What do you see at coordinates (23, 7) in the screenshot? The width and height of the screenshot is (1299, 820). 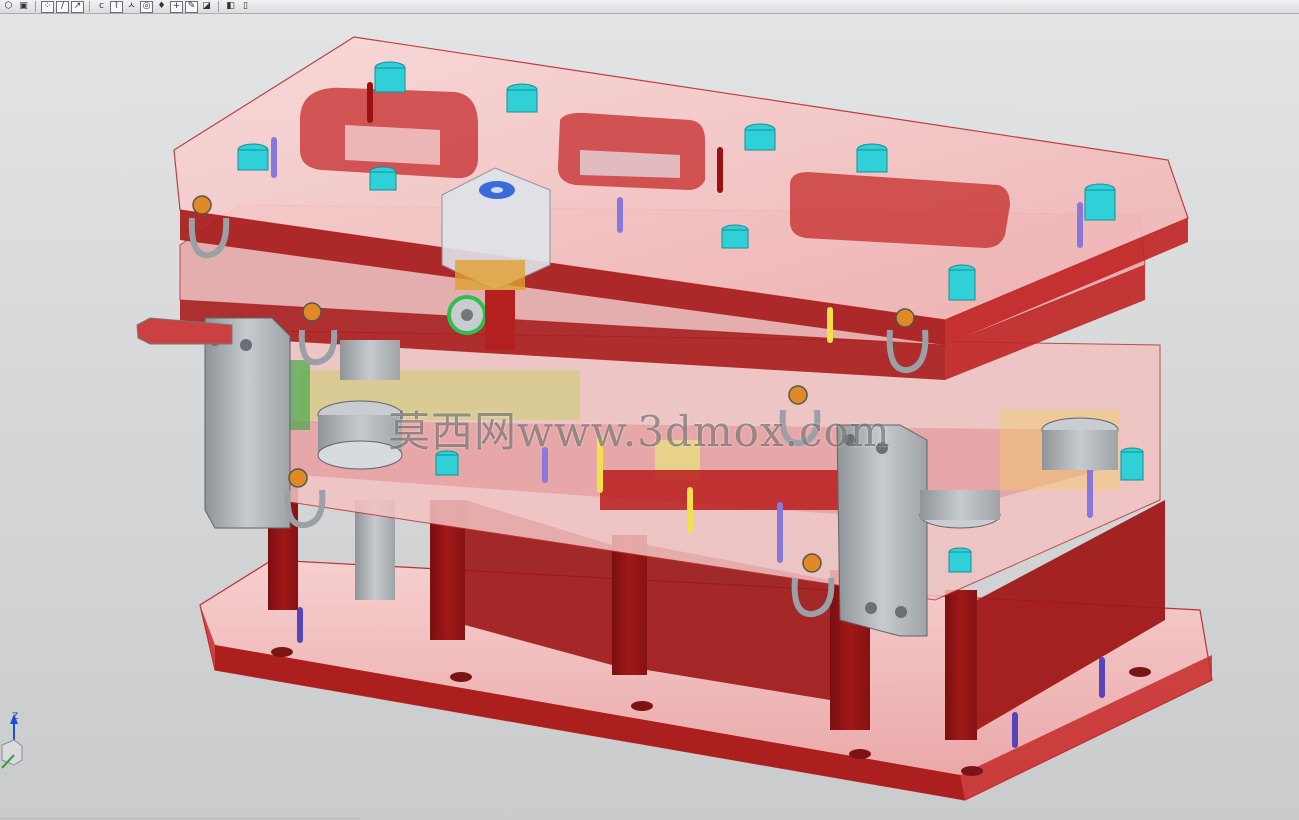 I see `shaded-cube-icon: ▣` at bounding box center [23, 7].